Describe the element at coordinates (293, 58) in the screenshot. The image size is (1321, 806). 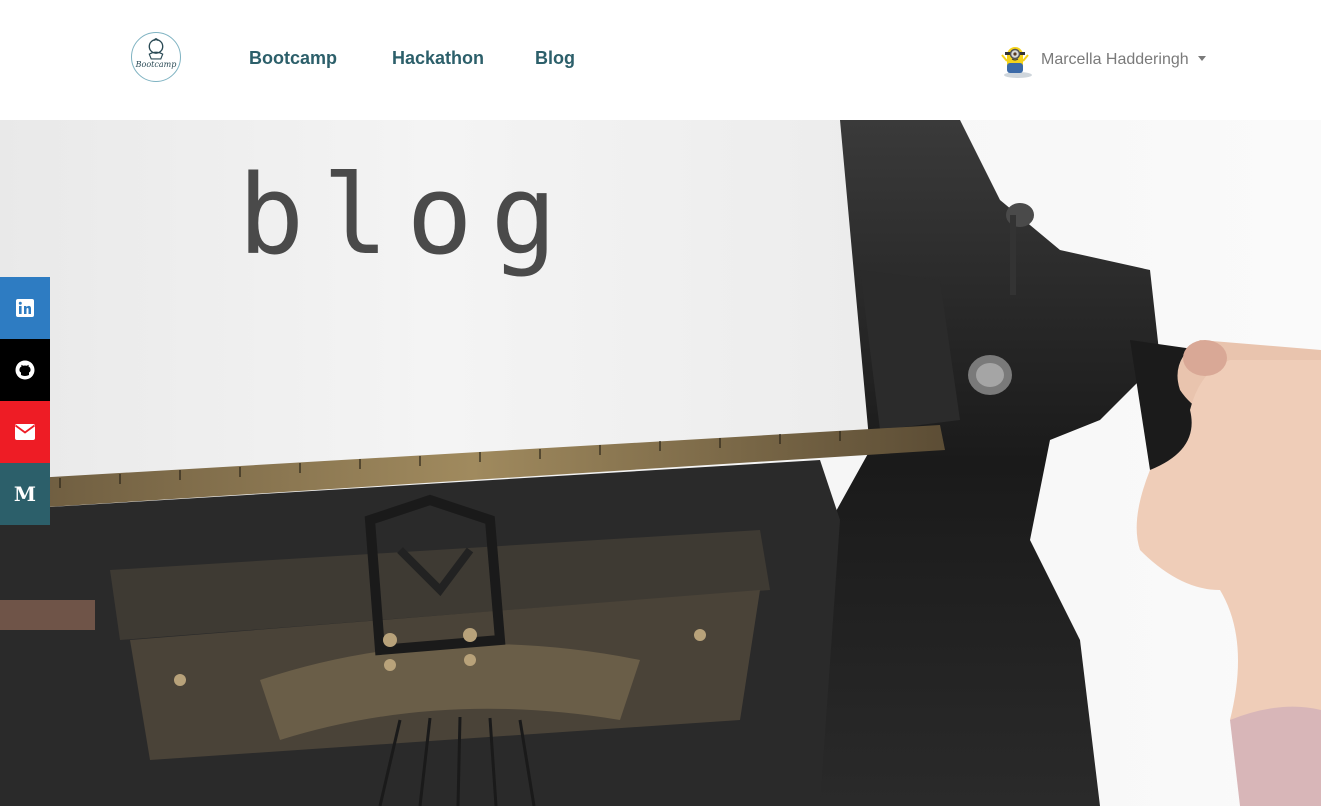
I see `nav-bootcamp: Bootcamp` at that location.